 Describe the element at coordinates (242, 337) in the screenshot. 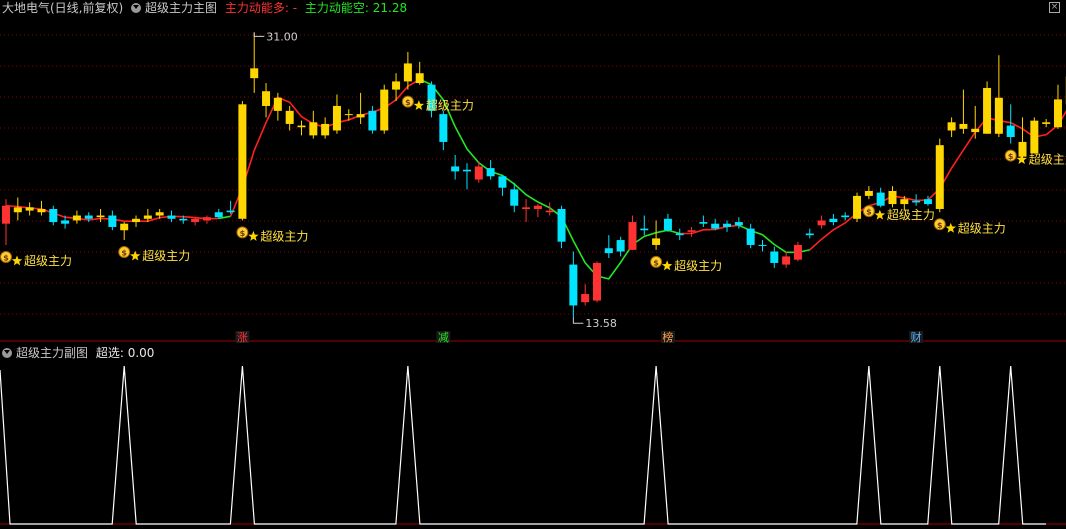

I see `event-tag: 涨` at that location.